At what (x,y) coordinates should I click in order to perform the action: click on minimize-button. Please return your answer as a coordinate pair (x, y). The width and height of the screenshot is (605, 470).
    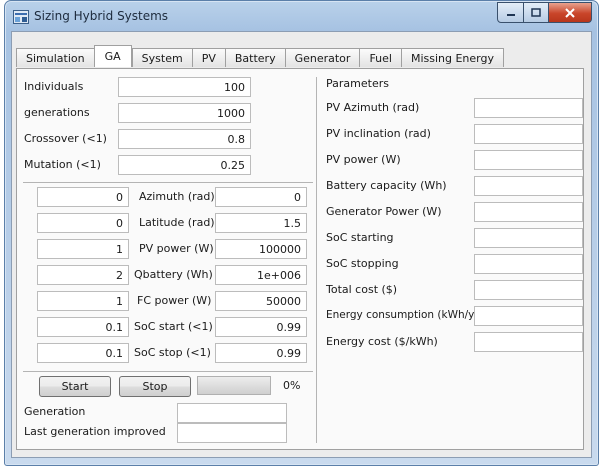
    Looking at the image, I should click on (510, 12).